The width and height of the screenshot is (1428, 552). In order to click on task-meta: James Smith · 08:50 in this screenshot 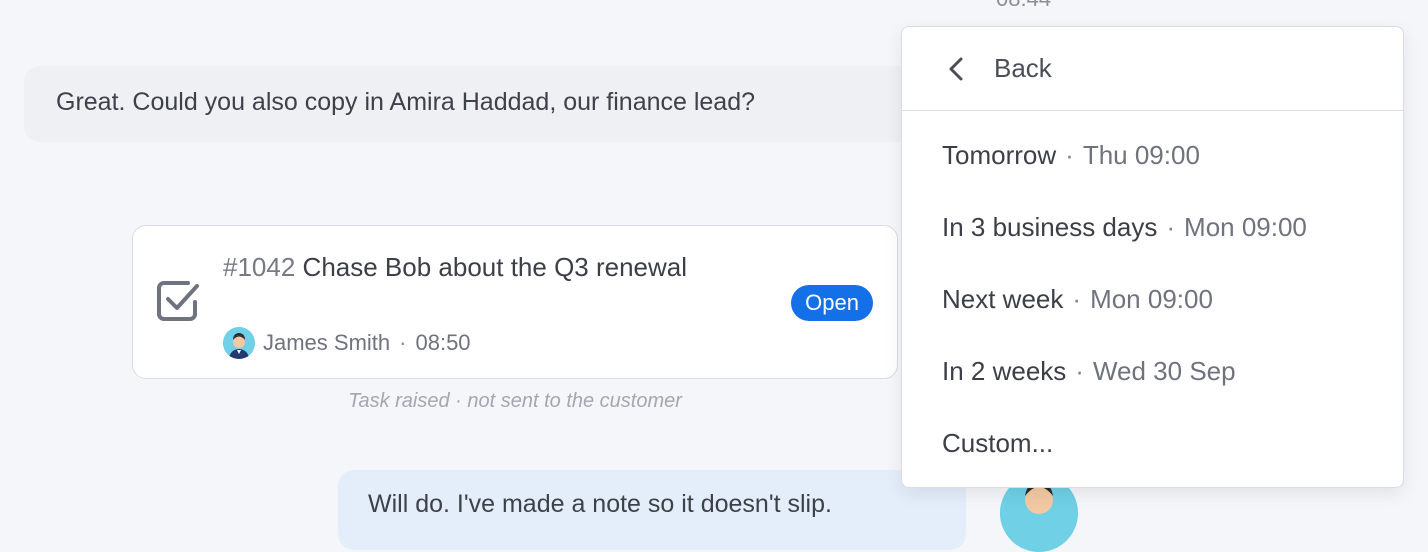, I will do `click(347, 343)`.